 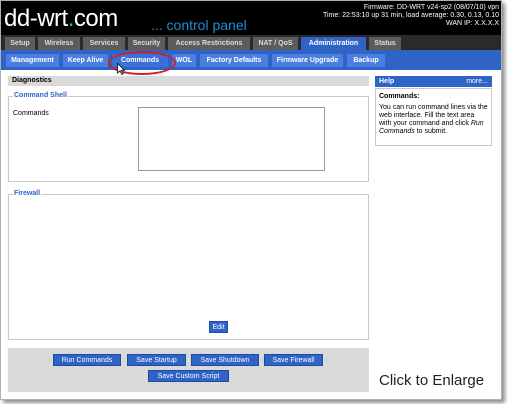 I want to click on firewall-legend: Firewall, so click(x=27, y=193).